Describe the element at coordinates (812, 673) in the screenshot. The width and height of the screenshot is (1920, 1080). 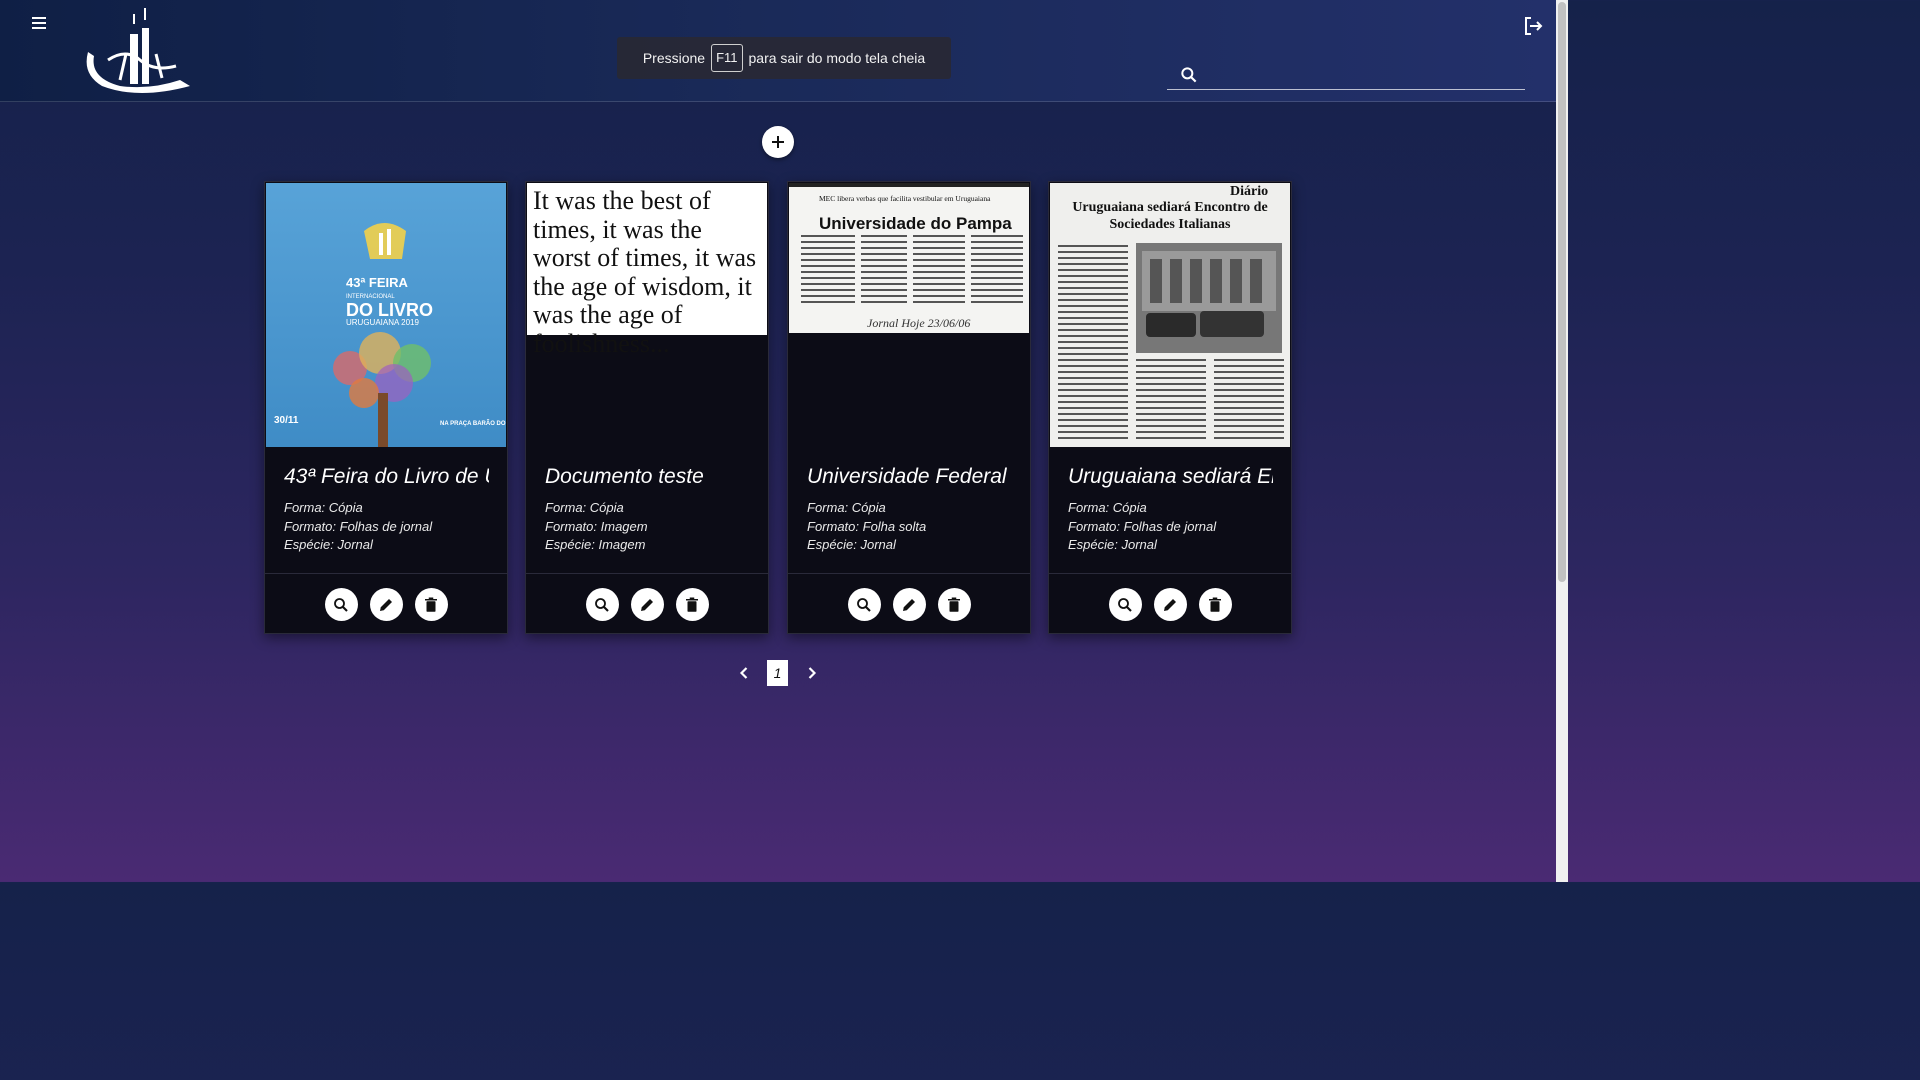
I see `chevron-right-icon` at that location.